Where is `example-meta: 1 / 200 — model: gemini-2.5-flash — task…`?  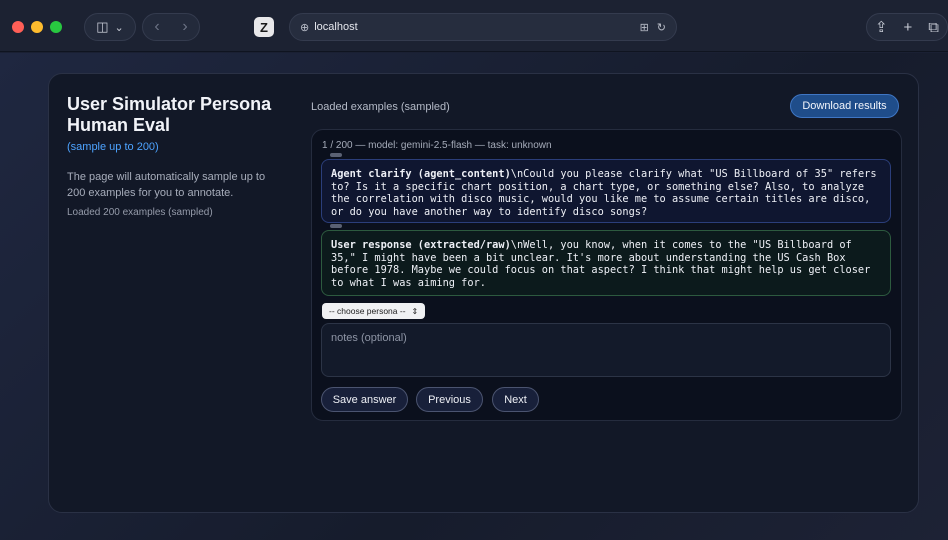
example-meta: 1 / 200 — model: gemini-2.5-flash — task… is located at coordinates (437, 145).